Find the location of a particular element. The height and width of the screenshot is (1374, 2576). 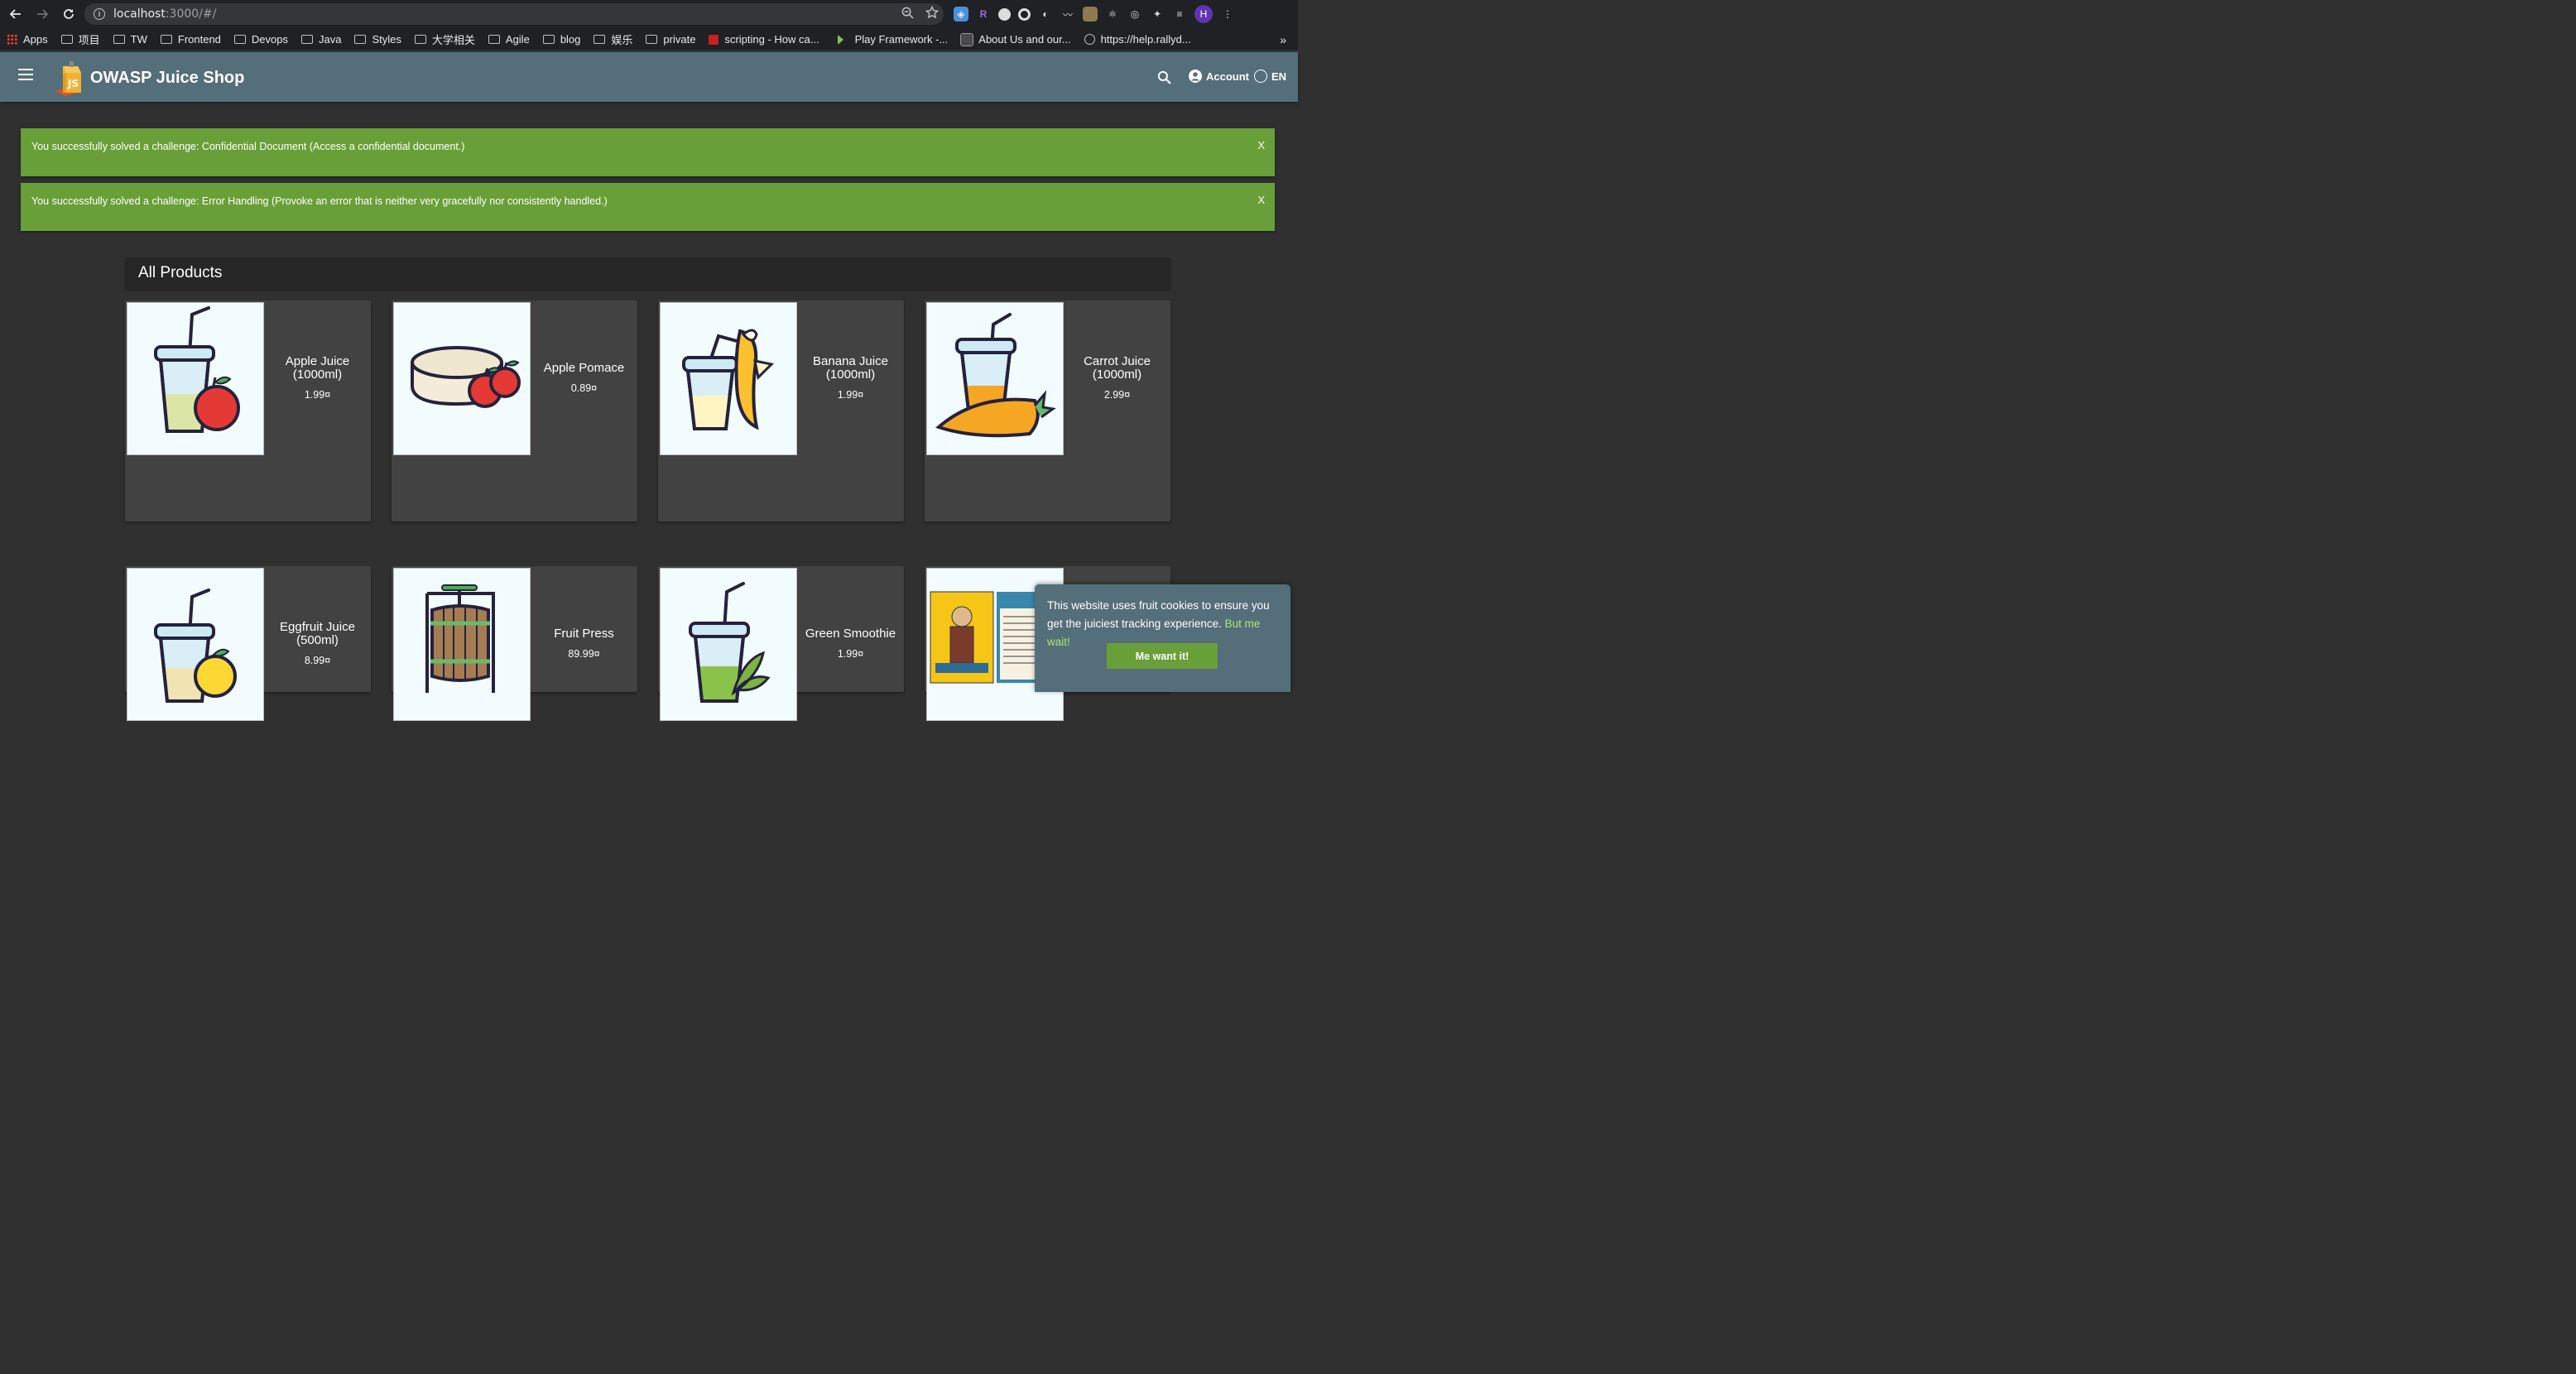

bookmark-folder: blog is located at coordinates (561, 39).